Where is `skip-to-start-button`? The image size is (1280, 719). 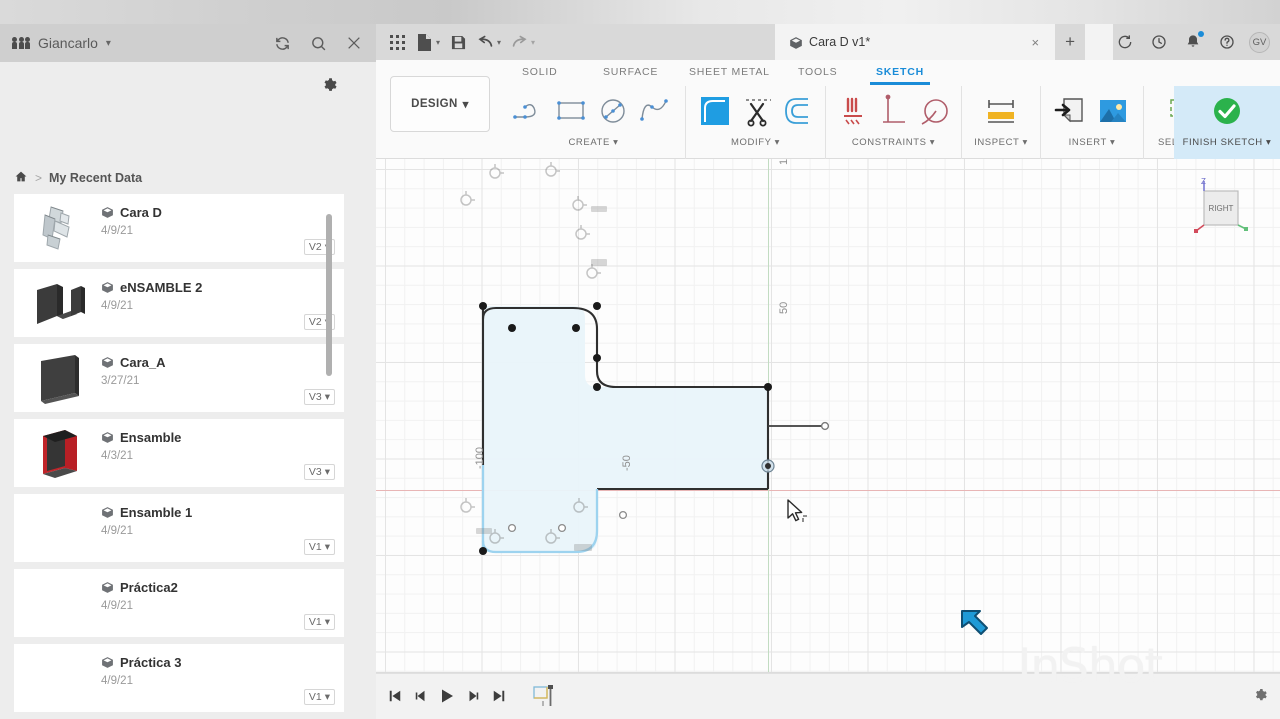 skip-to-start-button is located at coordinates (395, 696).